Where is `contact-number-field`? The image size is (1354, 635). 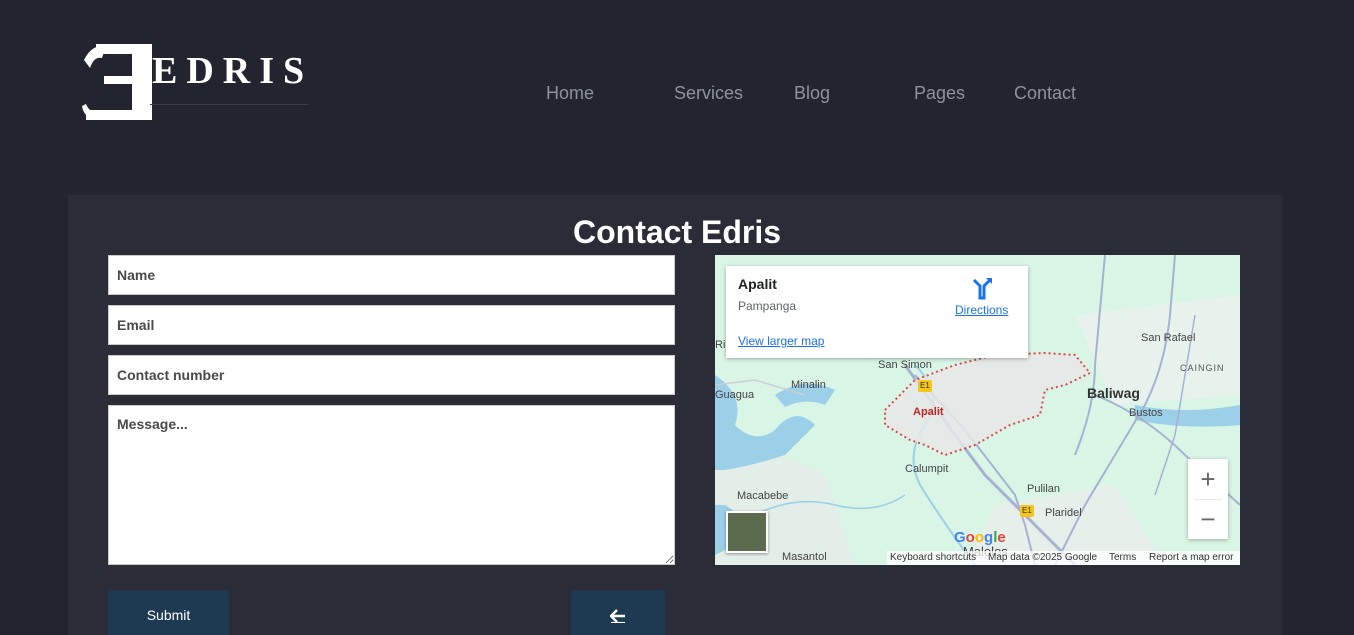 contact-number-field is located at coordinates (391, 375).